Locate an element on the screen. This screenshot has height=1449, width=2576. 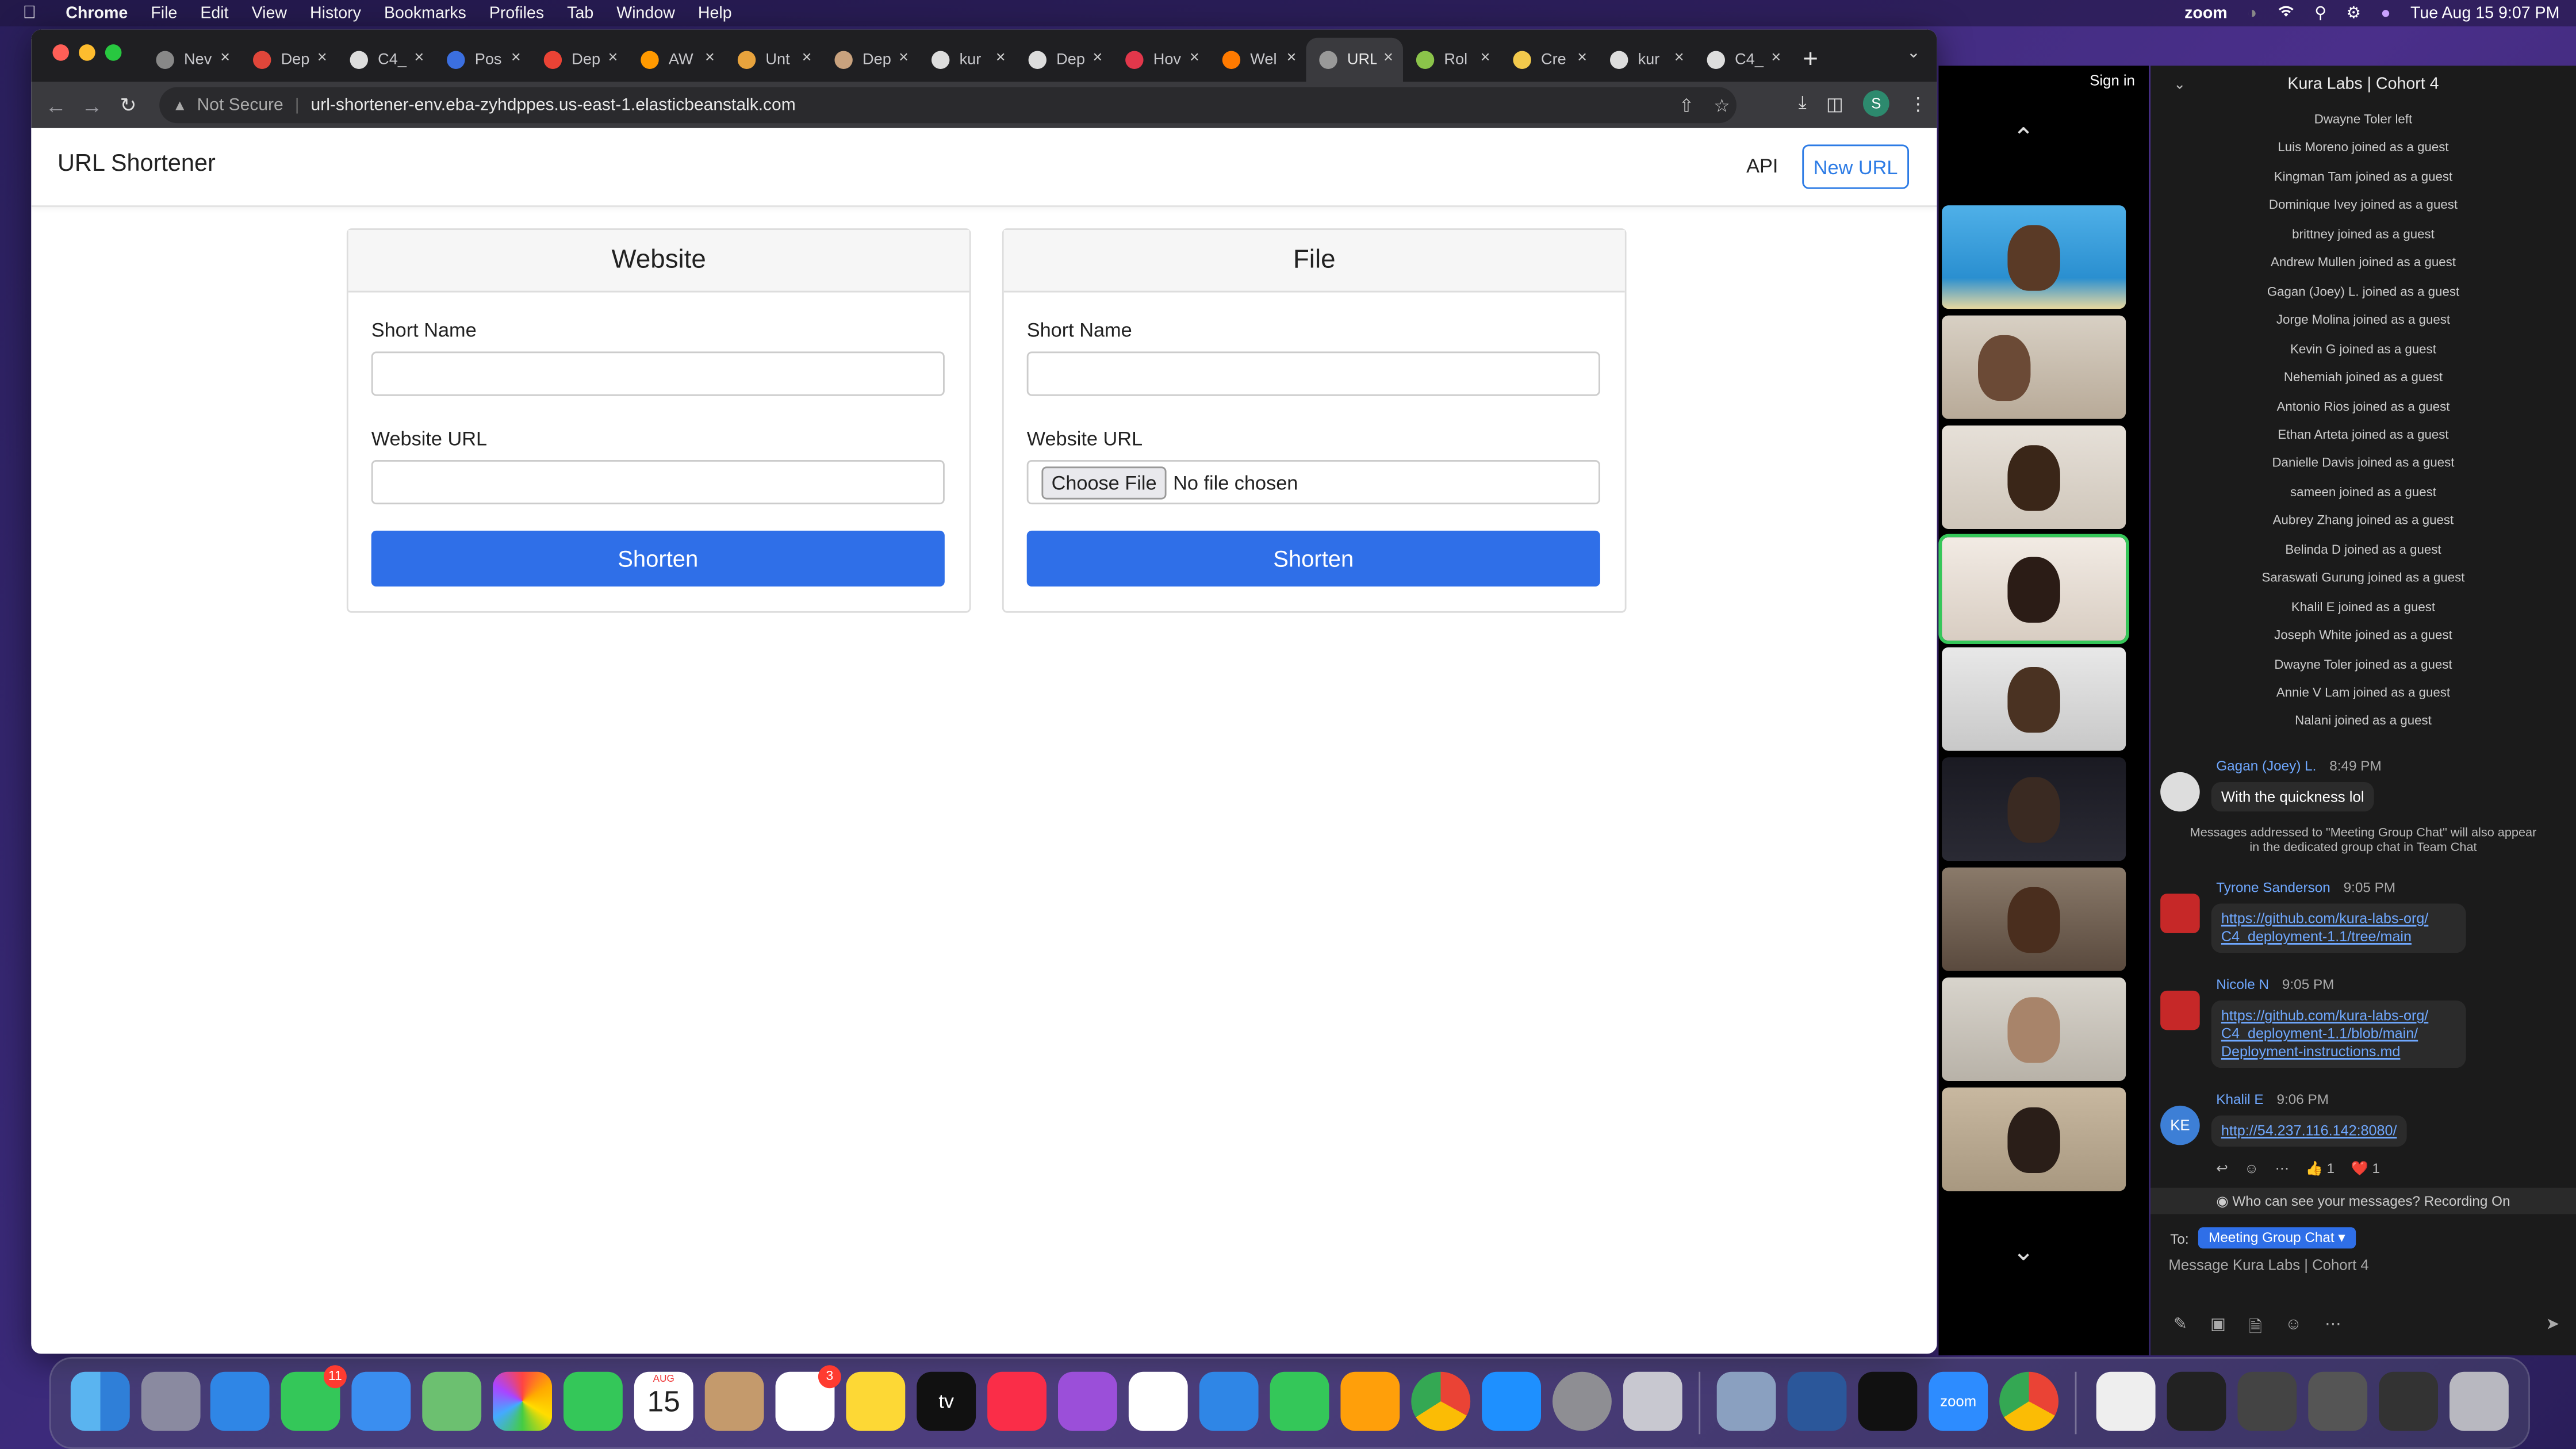
chrome-icon is located at coordinates (1441, 1401).